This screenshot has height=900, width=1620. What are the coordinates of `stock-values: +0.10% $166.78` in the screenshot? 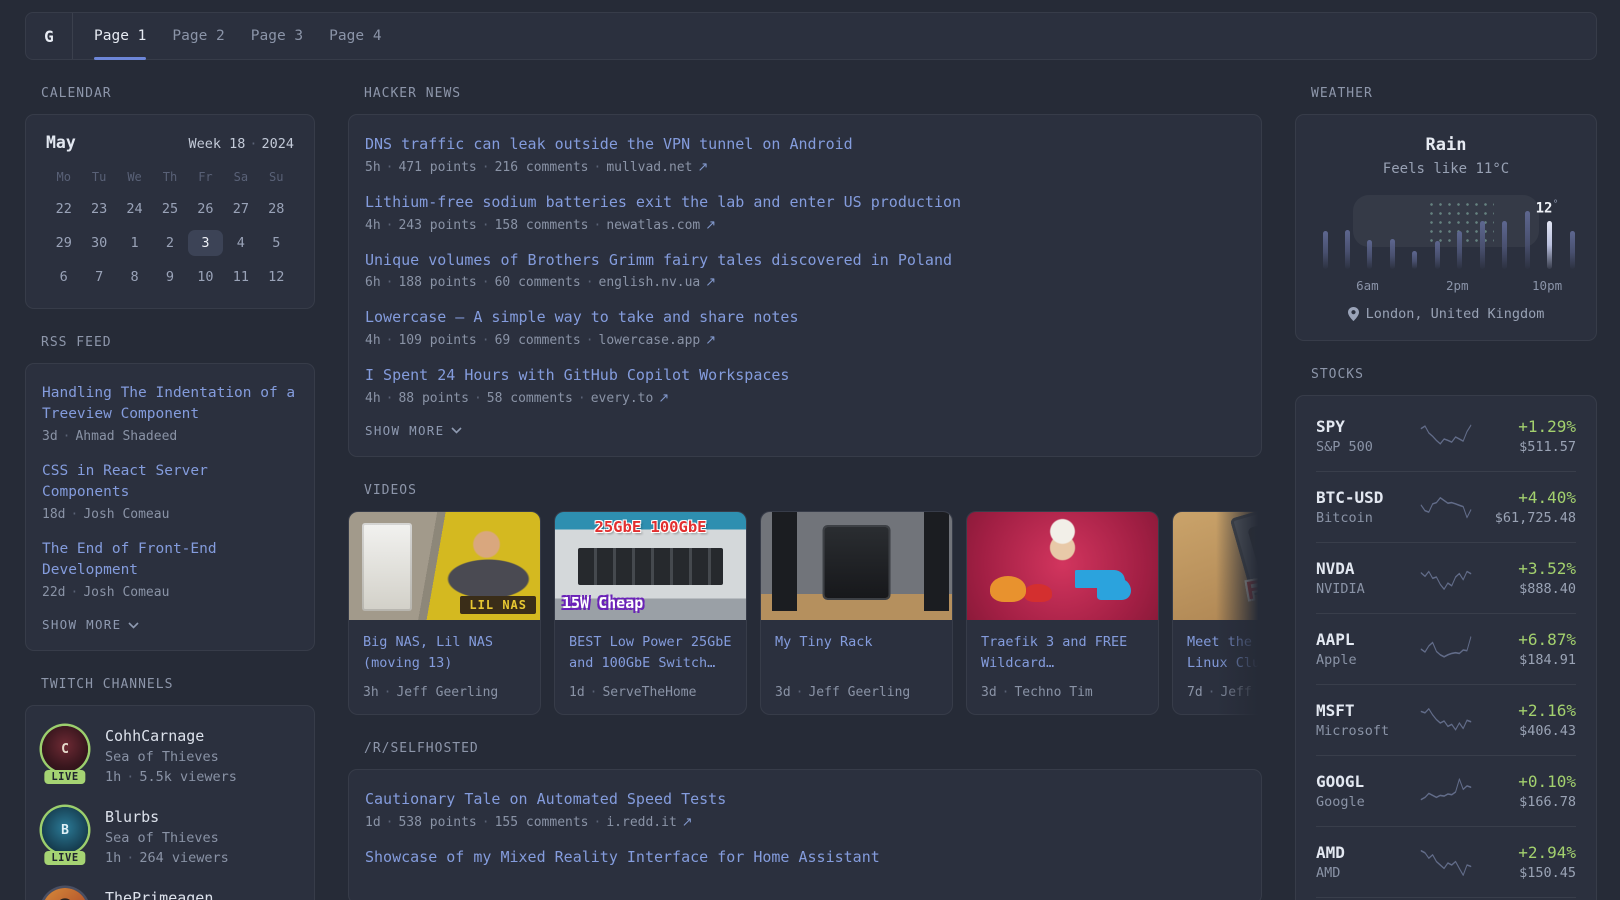 It's located at (1524, 791).